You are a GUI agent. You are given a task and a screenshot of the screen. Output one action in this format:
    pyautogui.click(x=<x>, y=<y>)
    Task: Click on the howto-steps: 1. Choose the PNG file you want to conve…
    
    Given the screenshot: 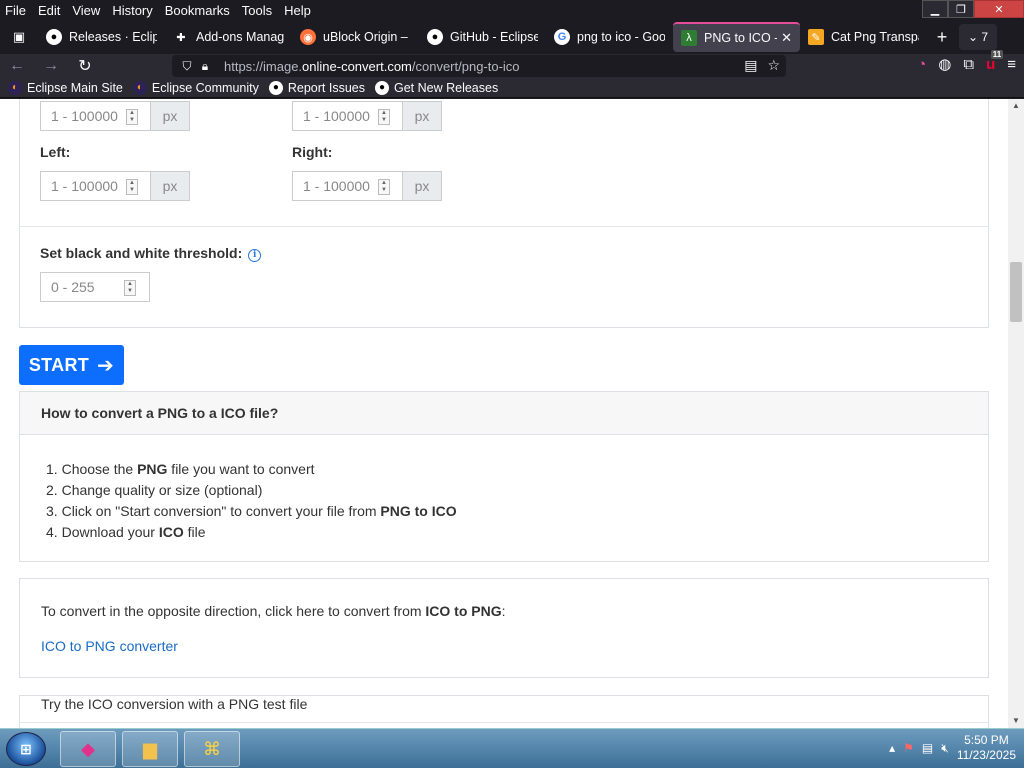 What is the action you would take?
    pyautogui.click(x=251, y=501)
    